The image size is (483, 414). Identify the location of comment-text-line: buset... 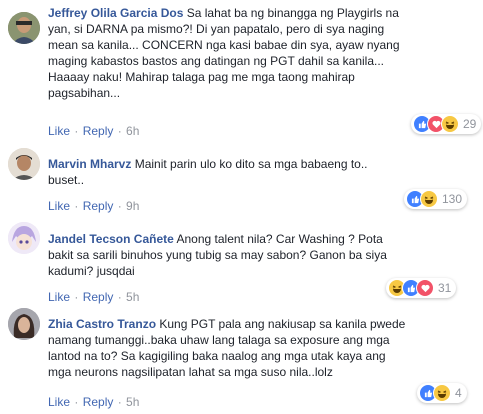
(66, 180).